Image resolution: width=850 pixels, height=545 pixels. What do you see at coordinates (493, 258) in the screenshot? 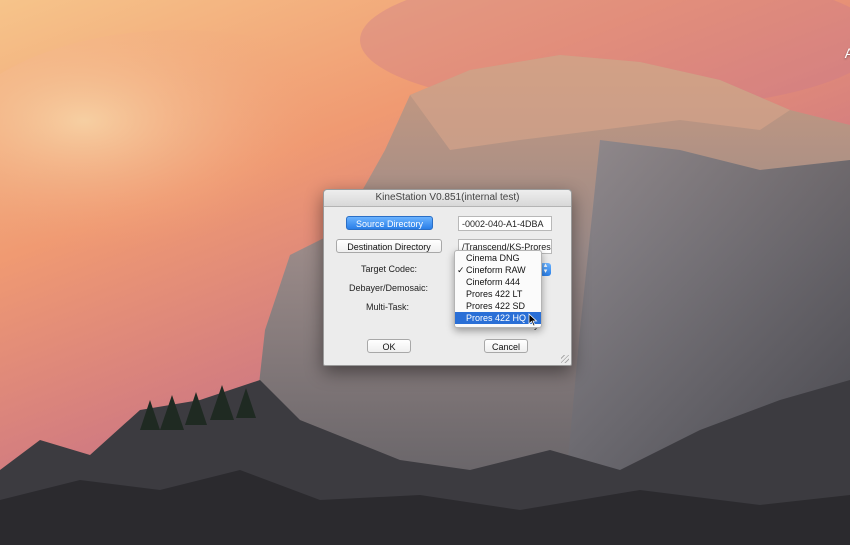
I see `menu-item-label: Cinema DNG` at bounding box center [493, 258].